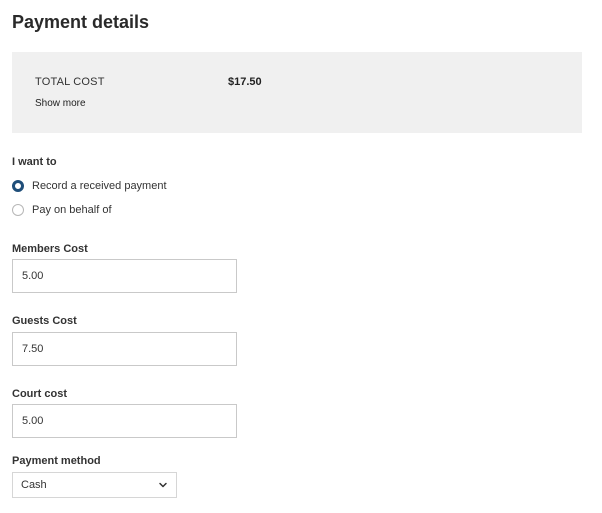  Describe the element at coordinates (34, 485) in the screenshot. I see `payment-method-value: Cash` at that location.